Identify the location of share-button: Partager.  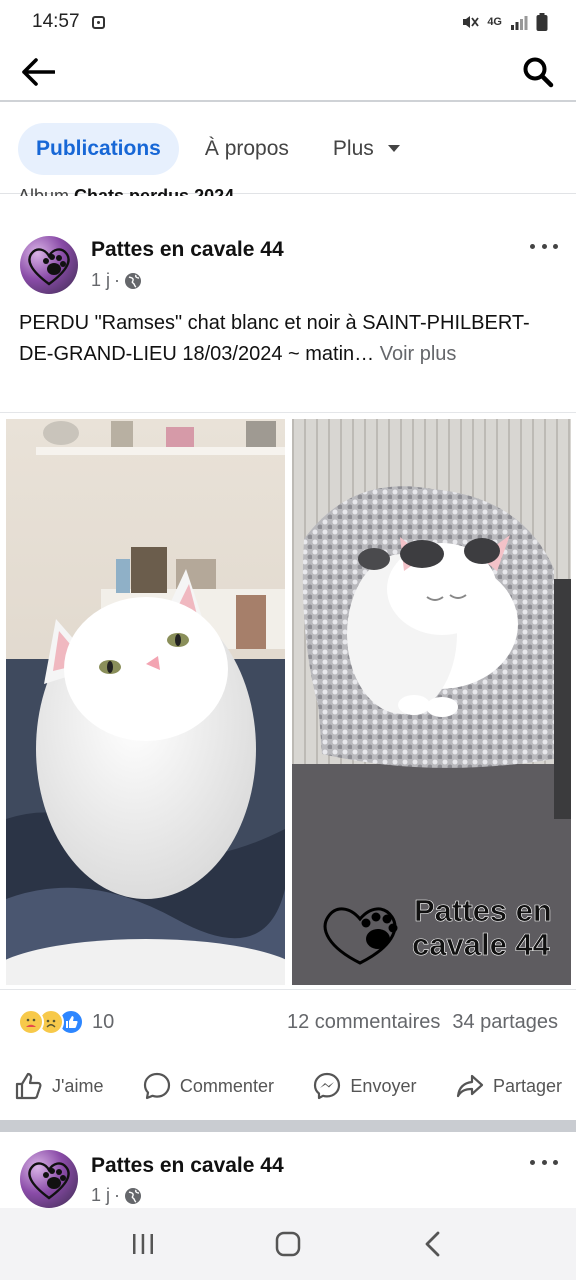
(508, 1086).